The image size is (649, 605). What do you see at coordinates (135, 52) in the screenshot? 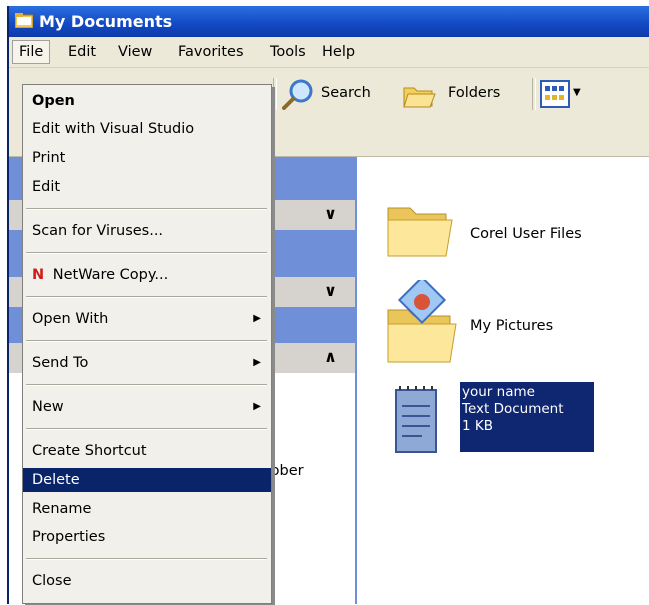
I see `menu-view: View` at bounding box center [135, 52].